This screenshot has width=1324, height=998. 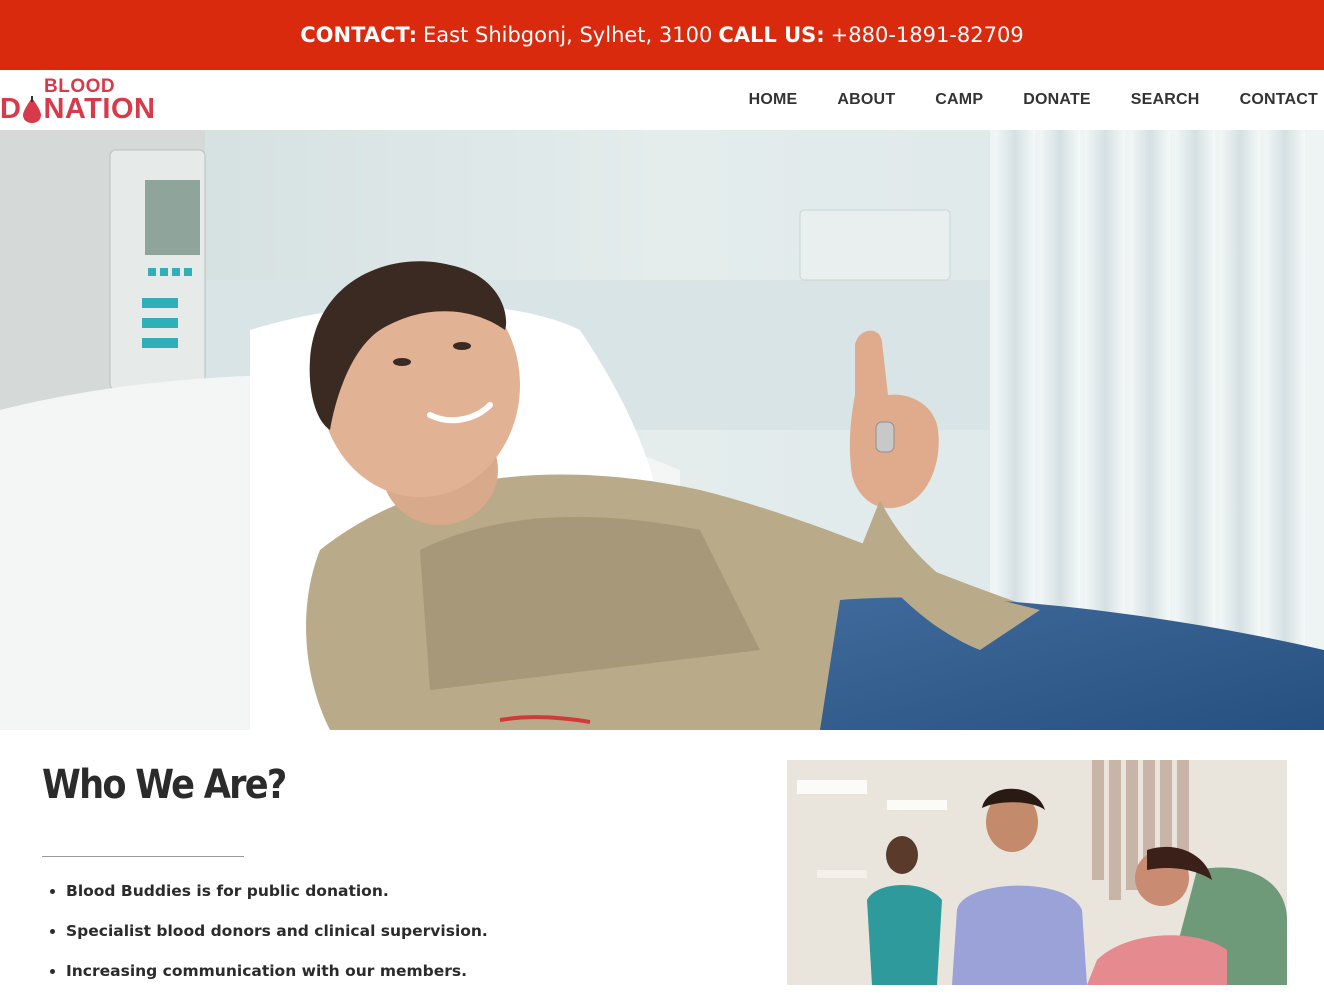 I want to click on call-number: +880-1891-82709, so click(x=927, y=35).